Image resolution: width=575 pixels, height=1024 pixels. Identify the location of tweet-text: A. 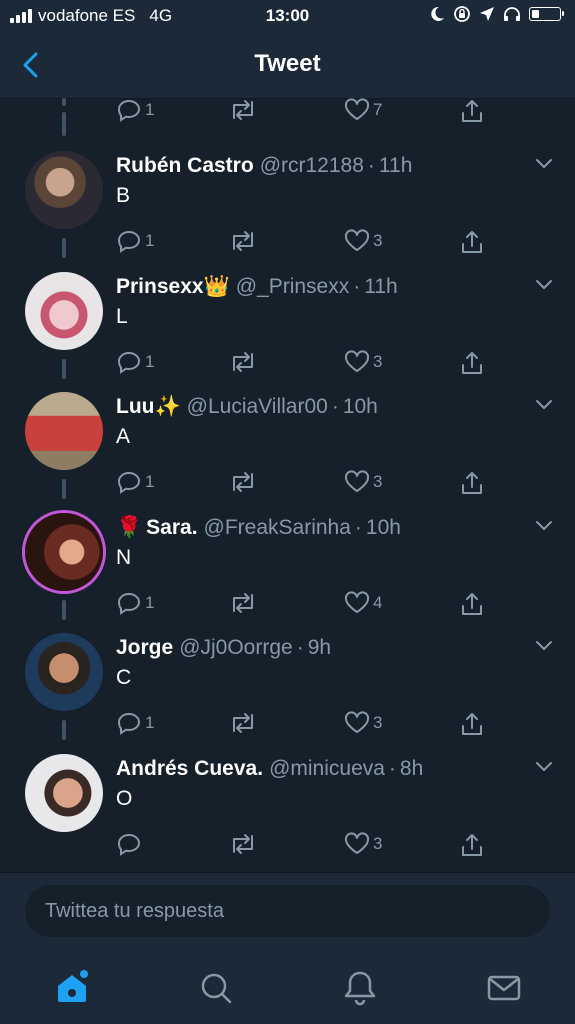
(123, 436).